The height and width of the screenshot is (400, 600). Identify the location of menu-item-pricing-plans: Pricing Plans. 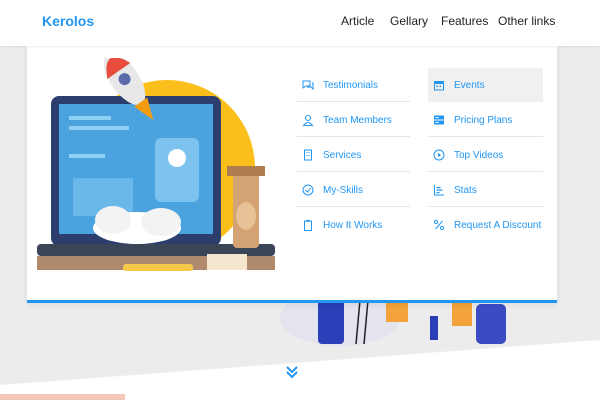
(485, 120).